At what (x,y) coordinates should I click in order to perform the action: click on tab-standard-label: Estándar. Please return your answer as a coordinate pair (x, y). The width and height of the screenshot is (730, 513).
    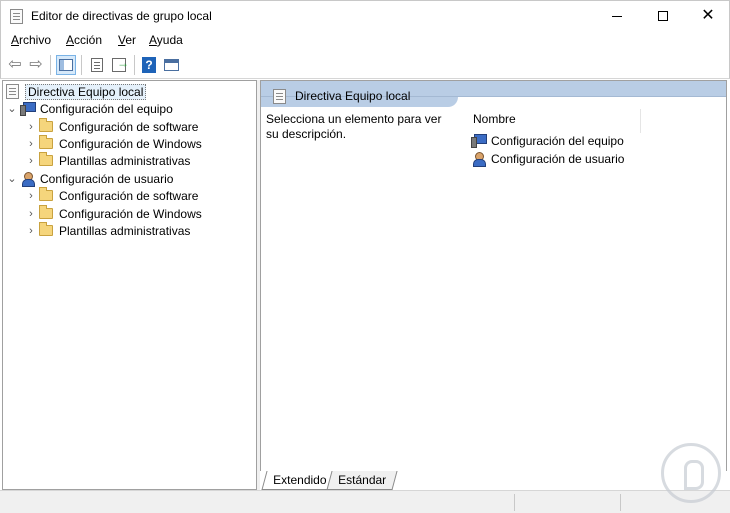
    Looking at the image, I should click on (362, 480).